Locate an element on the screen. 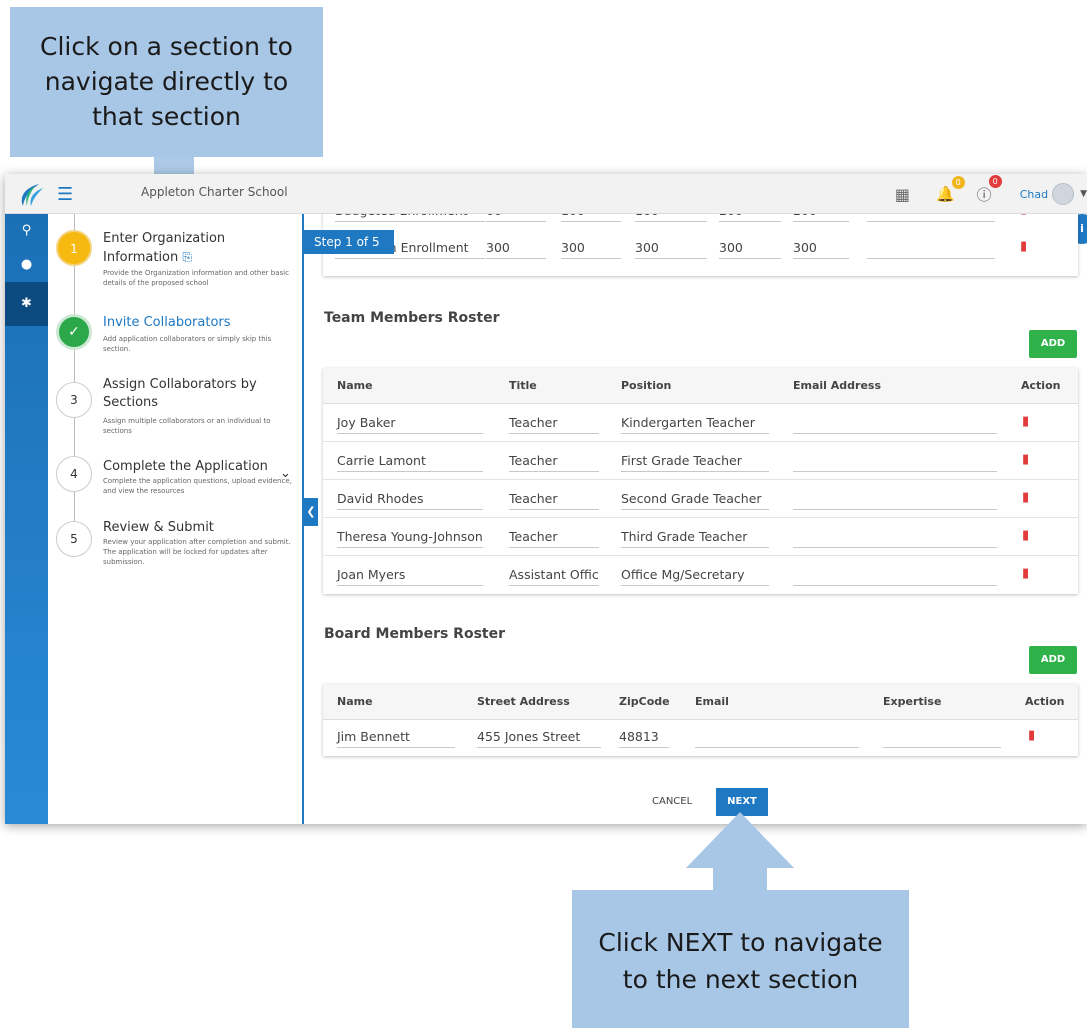 This screenshot has height=1028, width=1087. add-team-member-button: ADD is located at coordinates (1053, 344).